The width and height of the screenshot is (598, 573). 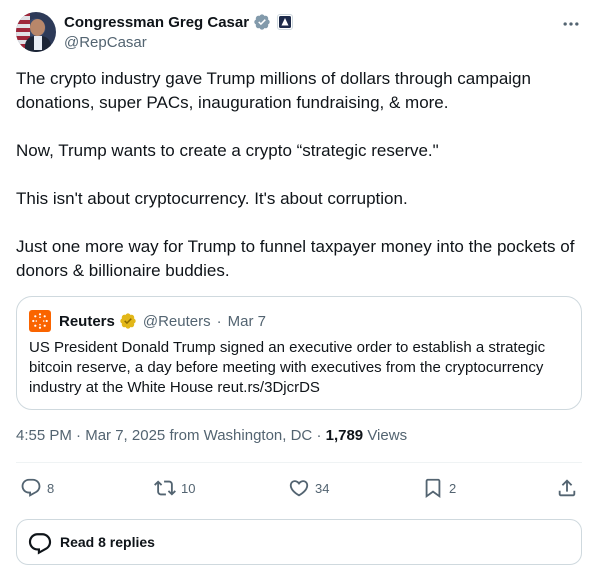 I want to click on quoted-tweet-header: Reuters @Reuters · Mar 7, so click(x=147, y=321).